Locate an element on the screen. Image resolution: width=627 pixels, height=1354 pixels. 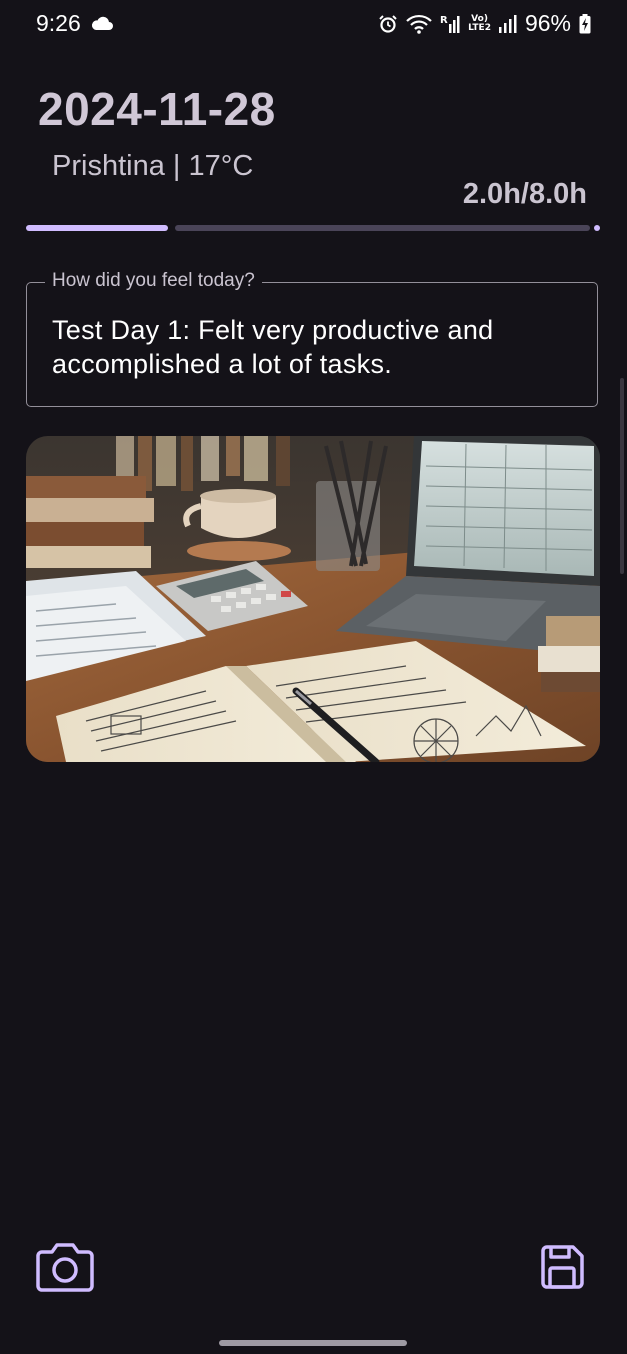
status-icons: R Vo) LTE2 96% is located at coordinates (484, 23).